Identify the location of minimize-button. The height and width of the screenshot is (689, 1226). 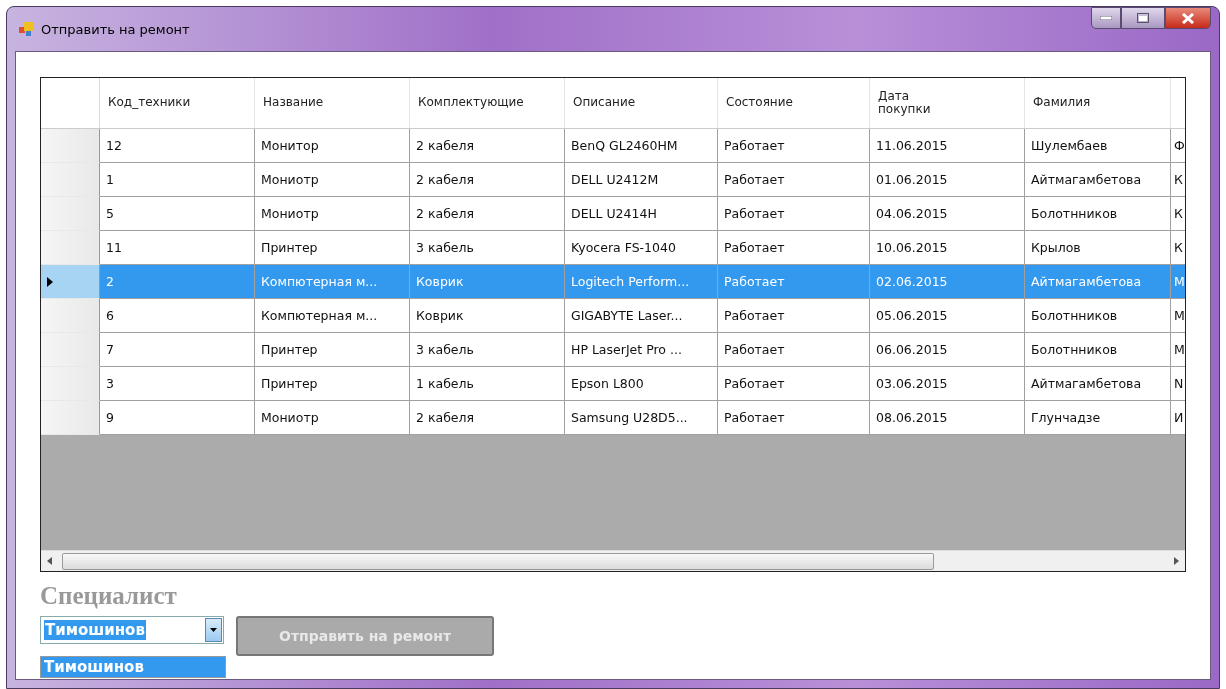
(1106, 18).